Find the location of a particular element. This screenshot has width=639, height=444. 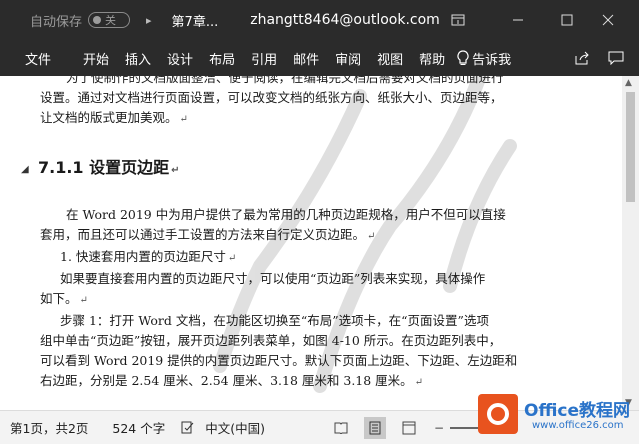

read-mode-icon is located at coordinates (341, 428).